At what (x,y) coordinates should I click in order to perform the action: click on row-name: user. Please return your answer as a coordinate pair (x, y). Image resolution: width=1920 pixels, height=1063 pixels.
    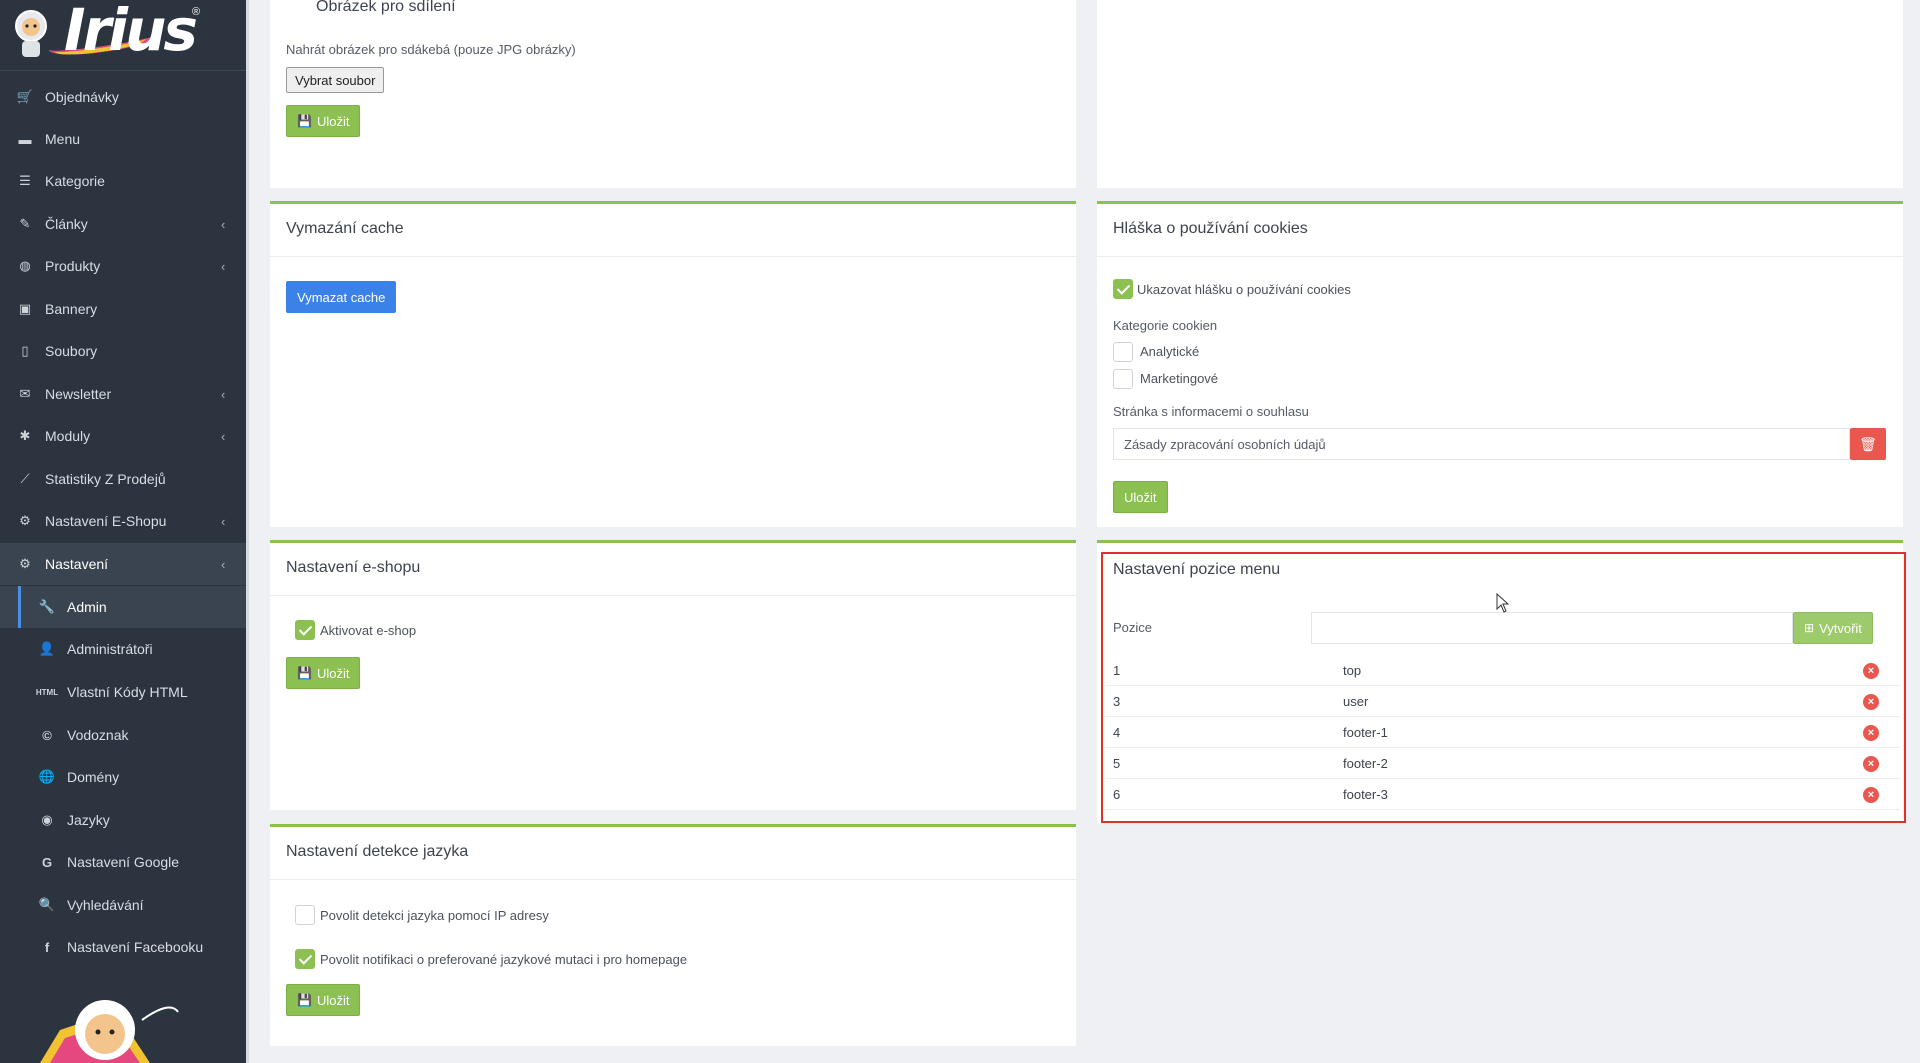
    Looking at the image, I should click on (1356, 701).